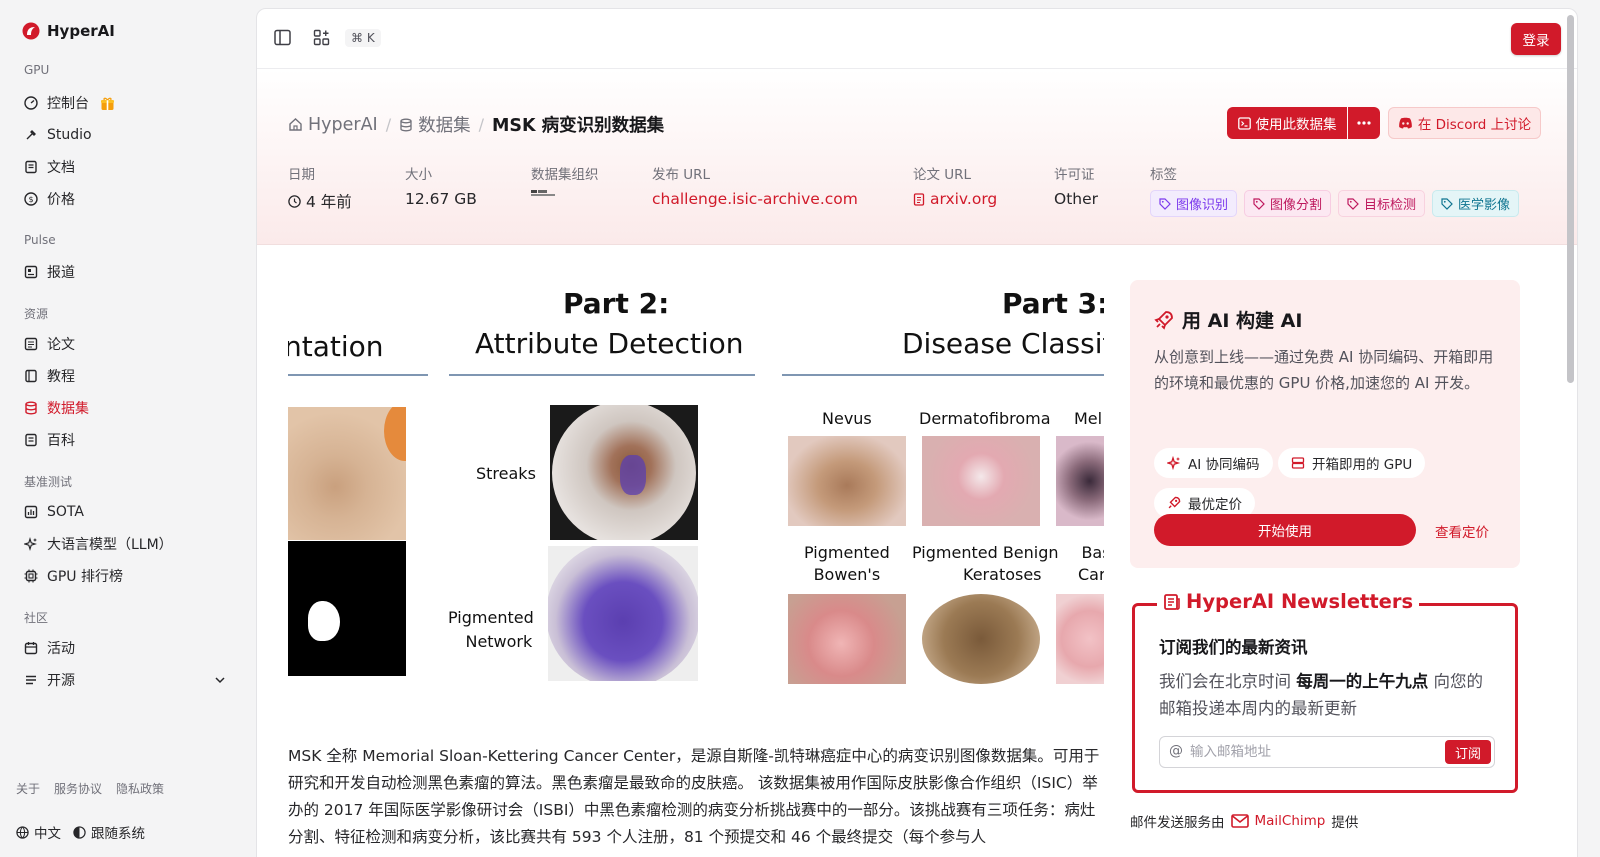  What do you see at coordinates (578, 126) in the screenshot?
I see `page-title: MSK 病变识别数据集` at bounding box center [578, 126].